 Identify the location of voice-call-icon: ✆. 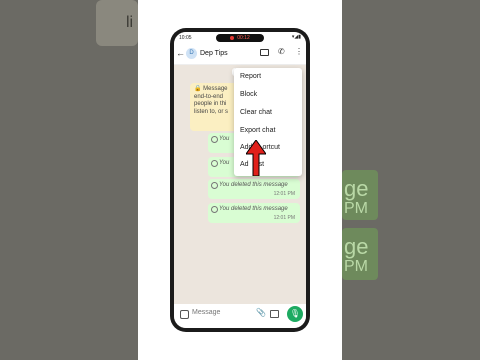
(281, 51).